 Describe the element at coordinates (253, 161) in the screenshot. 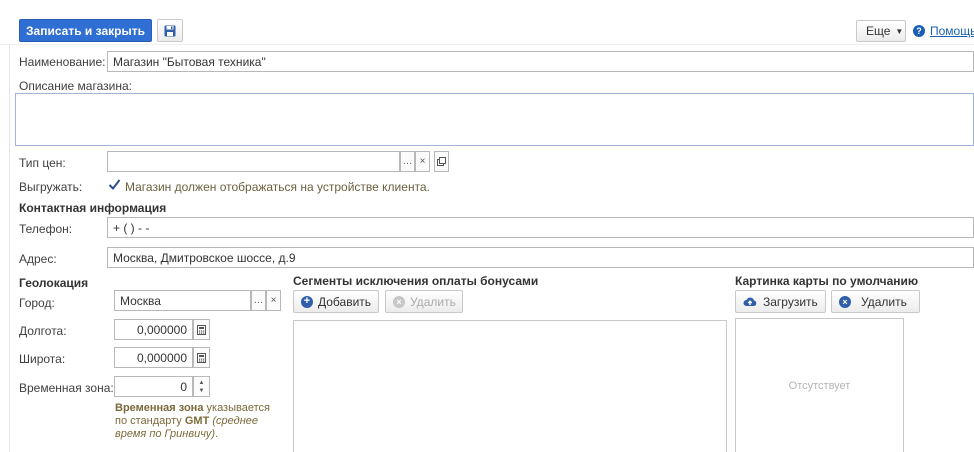

I see `price-type-input` at that location.